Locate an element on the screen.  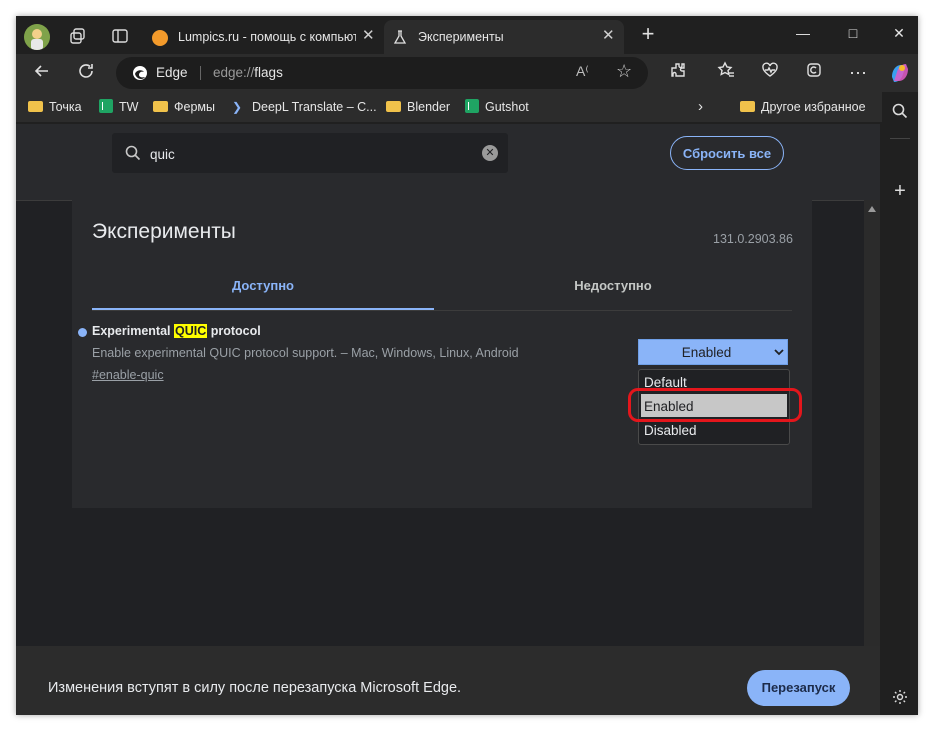
flag-state-select: Enabled is located at coordinates (713, 352).